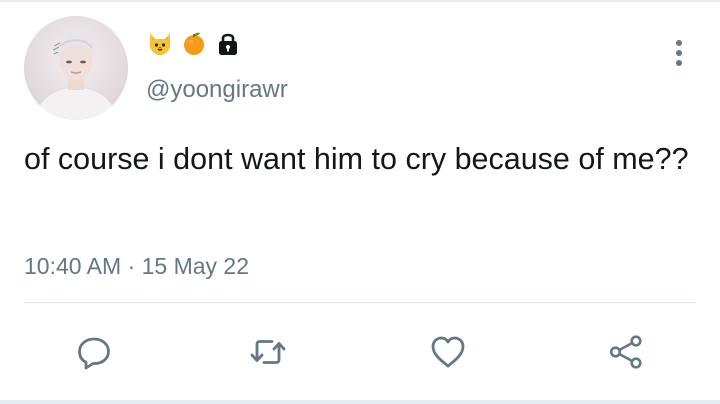 The image size is (720, 404). I want to click on retweet-button, so click(268, 352).